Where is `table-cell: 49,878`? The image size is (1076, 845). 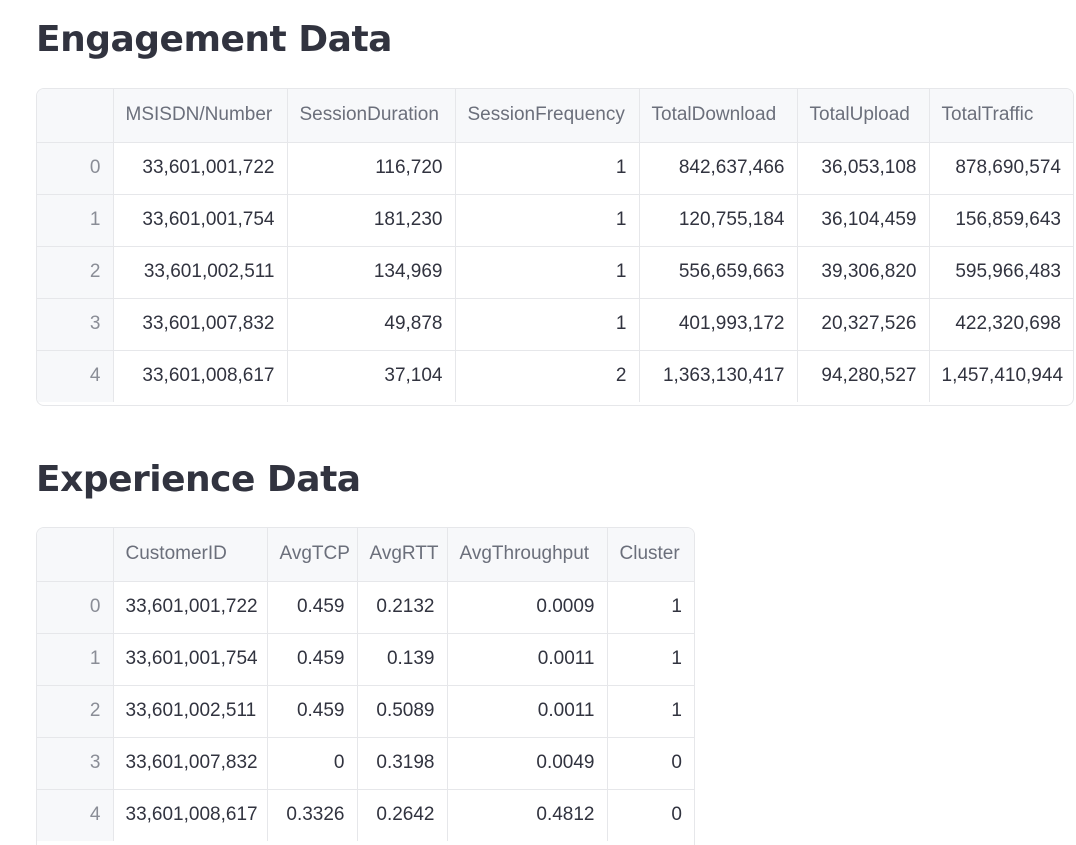 table-cell: 49,878 is located at coordinates (371, 324).